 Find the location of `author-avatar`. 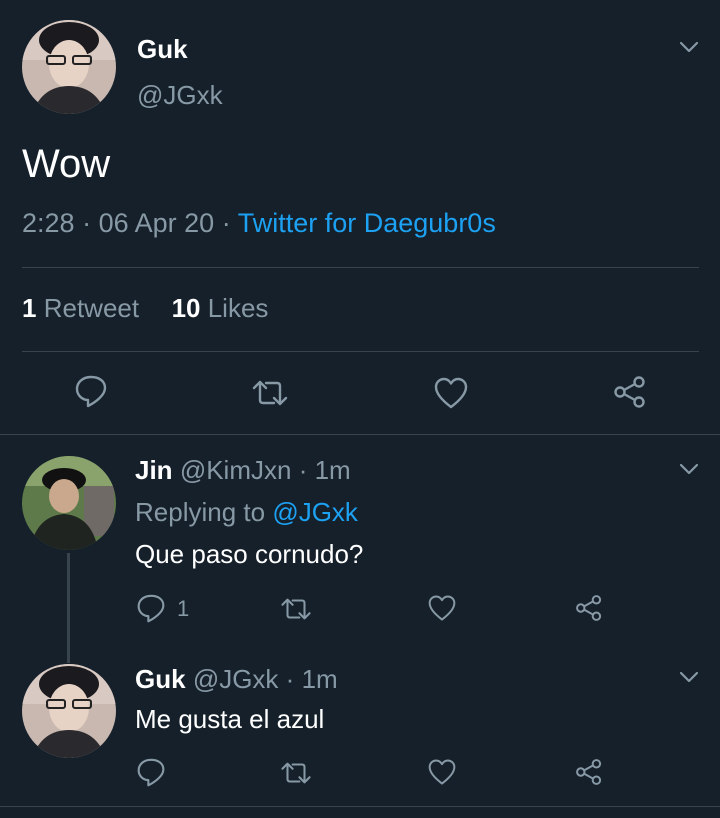

author-avatar is located at coordinates (69, 67).